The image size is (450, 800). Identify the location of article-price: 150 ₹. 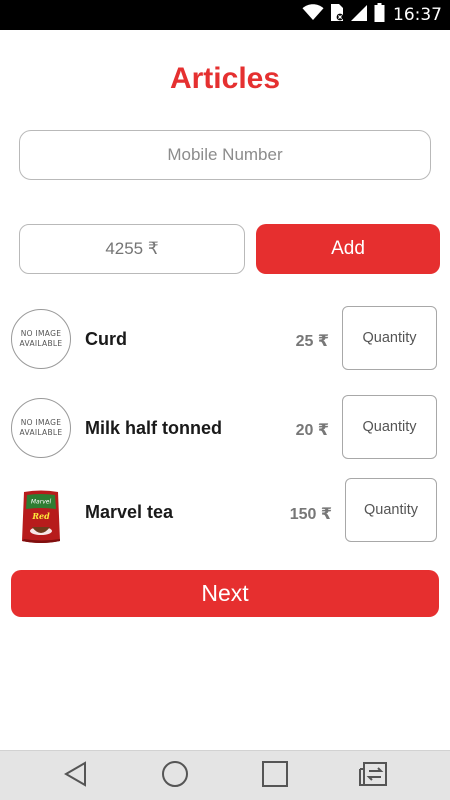
(310, 514).